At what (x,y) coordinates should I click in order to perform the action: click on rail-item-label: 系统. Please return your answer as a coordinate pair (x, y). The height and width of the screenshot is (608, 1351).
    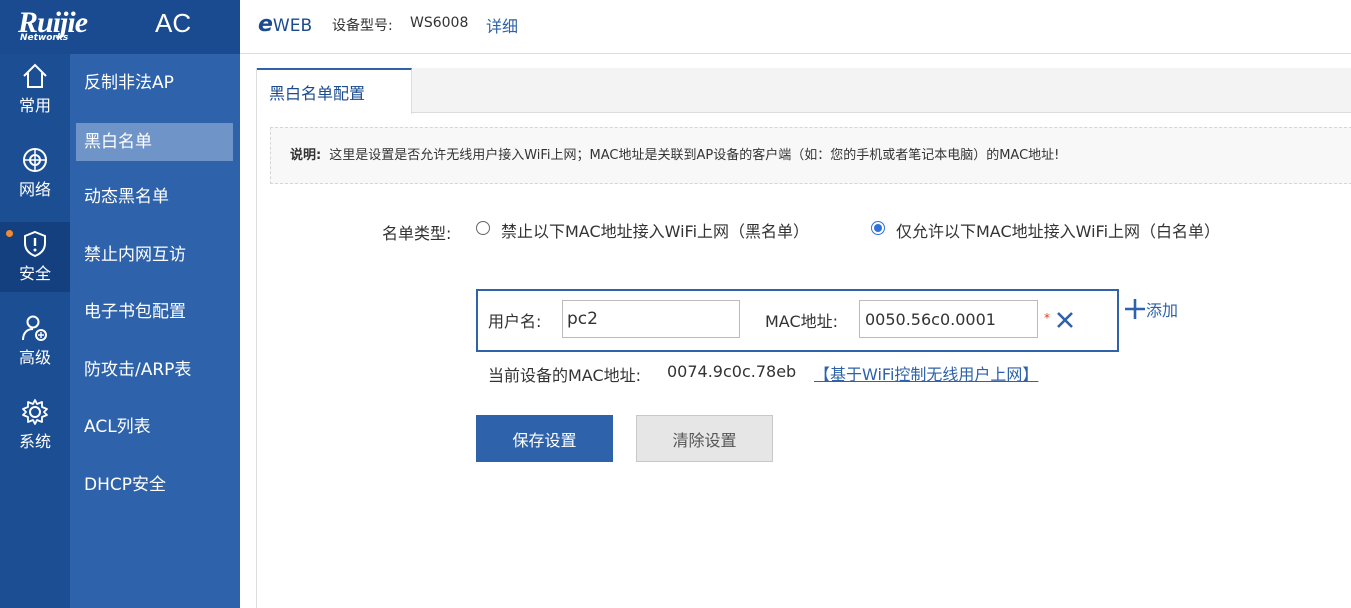
    Looking at the image, I should click on (34, 441).